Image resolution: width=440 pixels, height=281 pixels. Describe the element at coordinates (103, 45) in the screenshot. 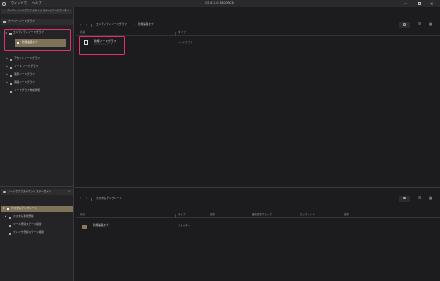

I see `row-subtitle: エンティティノード` at that location.